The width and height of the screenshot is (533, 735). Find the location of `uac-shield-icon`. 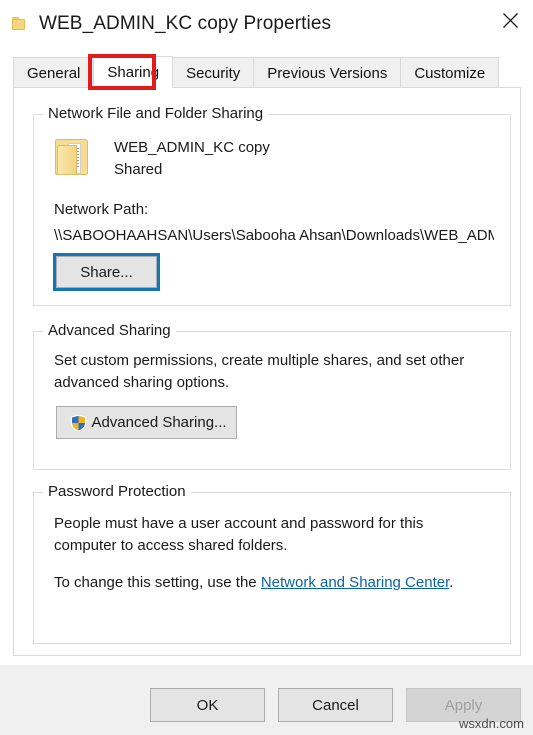

uac-shield-icon is located at coordinates (79, 423).